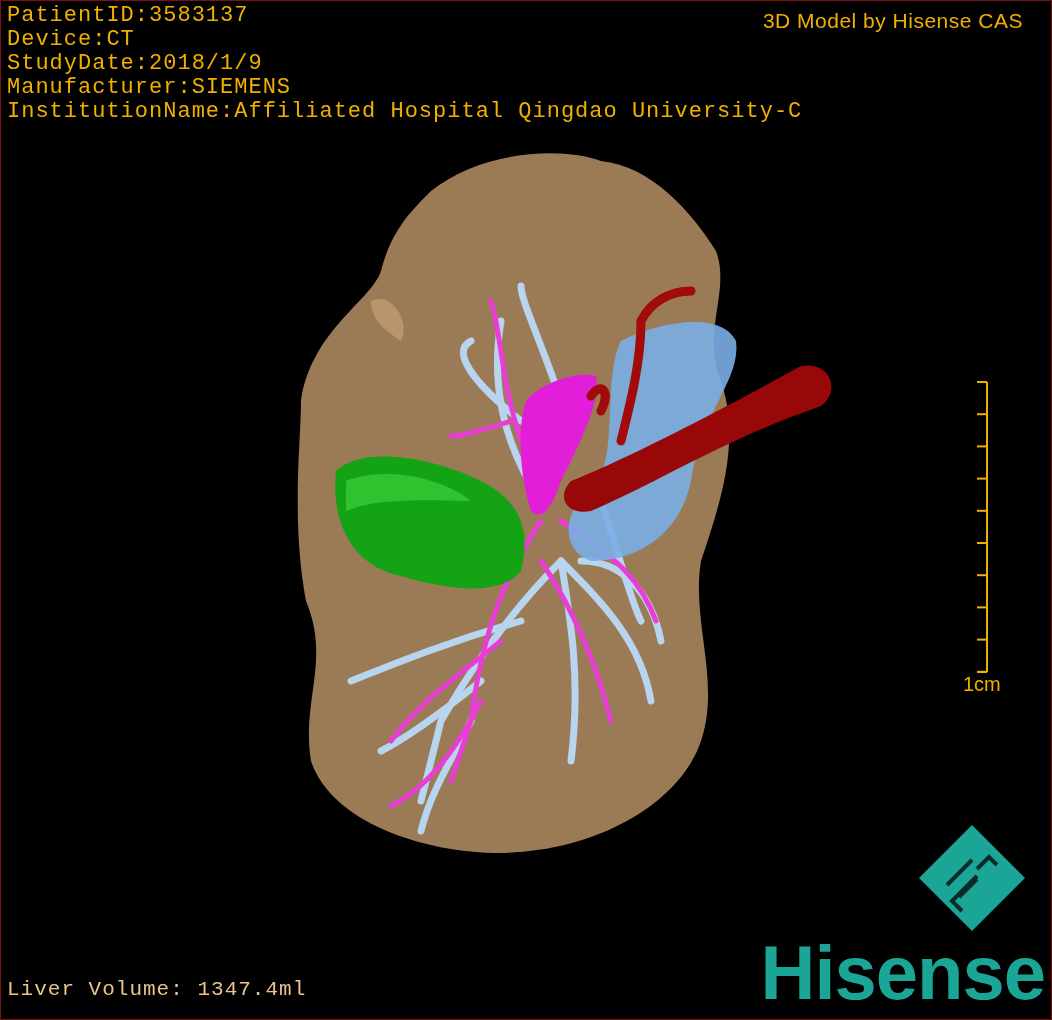 Image resolution: width=1052 pixels, height=1020 pixels. What do you see at coordinates (902, 973) in the screenshot?
I see `brand-logo-text: Hisense` at bounding box center [902, 973].